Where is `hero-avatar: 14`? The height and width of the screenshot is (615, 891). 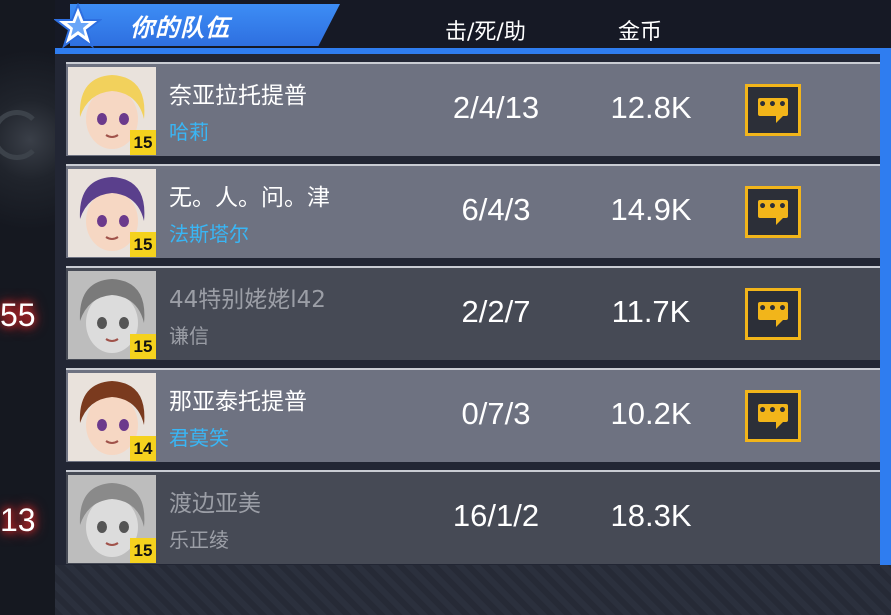
hero-avatar: 14 is located at coordinates (112, 417).